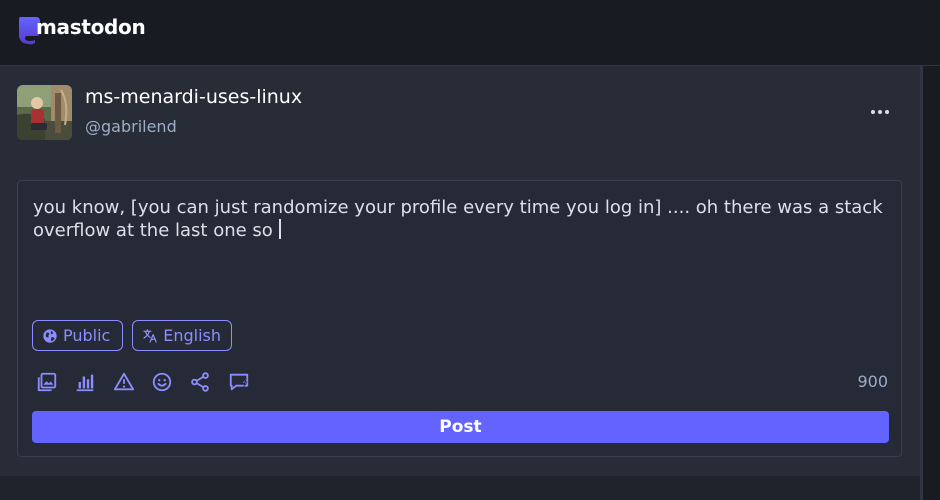 The height and width of the screenshot is (500, 940). Describe the element at coordinates (200, 382) in the screenshot. I see `quote-icon` at that location.